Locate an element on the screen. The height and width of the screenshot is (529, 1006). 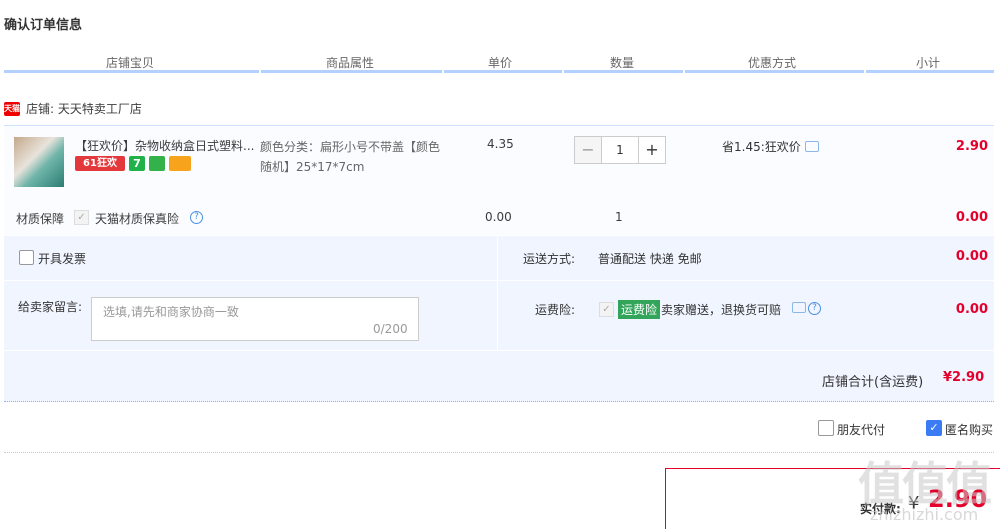
shop-total-value: ¥2.90 is located at coordinates (964, 377).